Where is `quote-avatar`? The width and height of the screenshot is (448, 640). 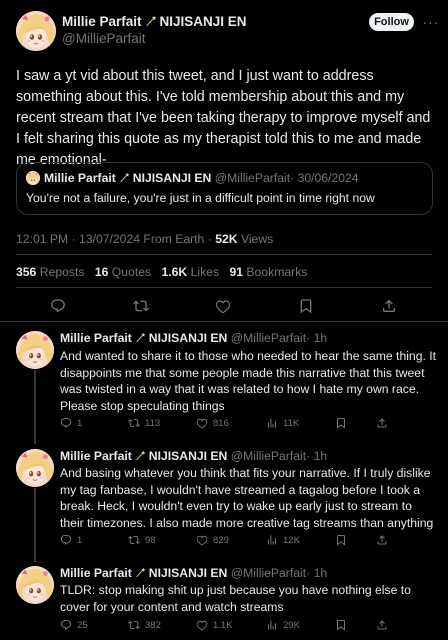 quote-avatar is located at coordinates (33, 178).